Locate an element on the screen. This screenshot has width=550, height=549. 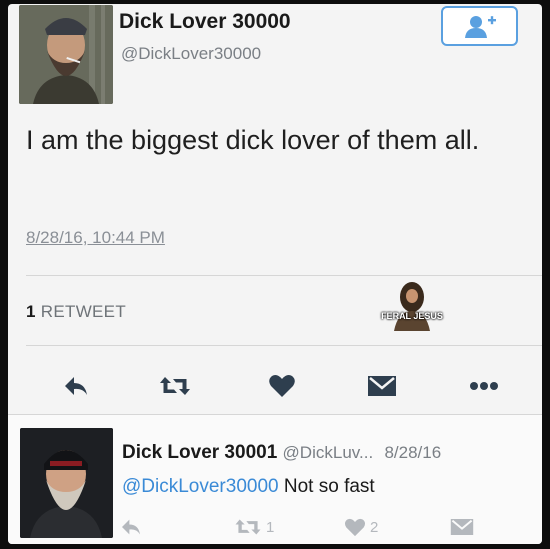
reply-retweet-count: 1 is located at coordinates (270, 527).